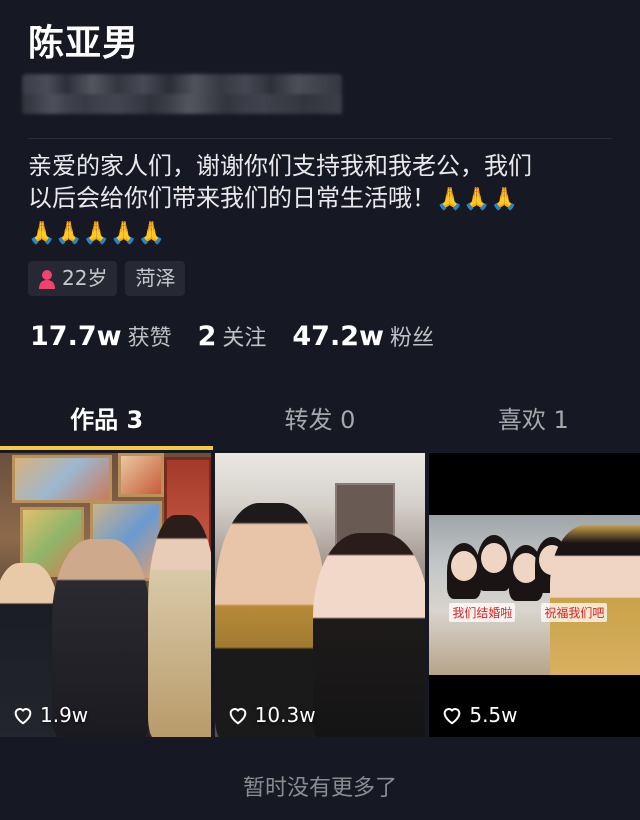 The width and height of the screenshot is (640, 820). What do you see at coordinates (285, 715) in the screenshot?
I see `video-likes-count: 10.3w` at bounding box center [285, 715].